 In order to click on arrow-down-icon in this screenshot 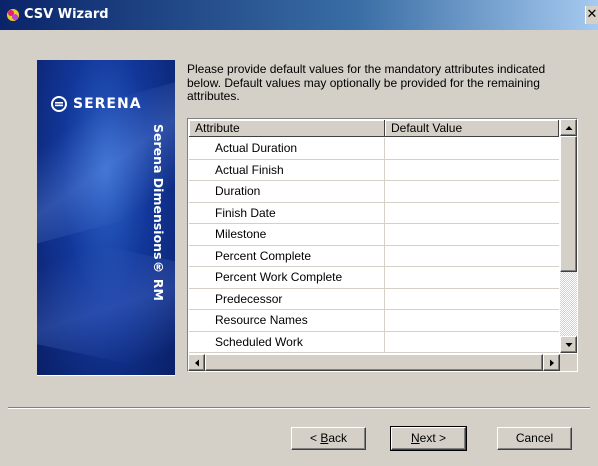, I will do `click(568, 344)`.